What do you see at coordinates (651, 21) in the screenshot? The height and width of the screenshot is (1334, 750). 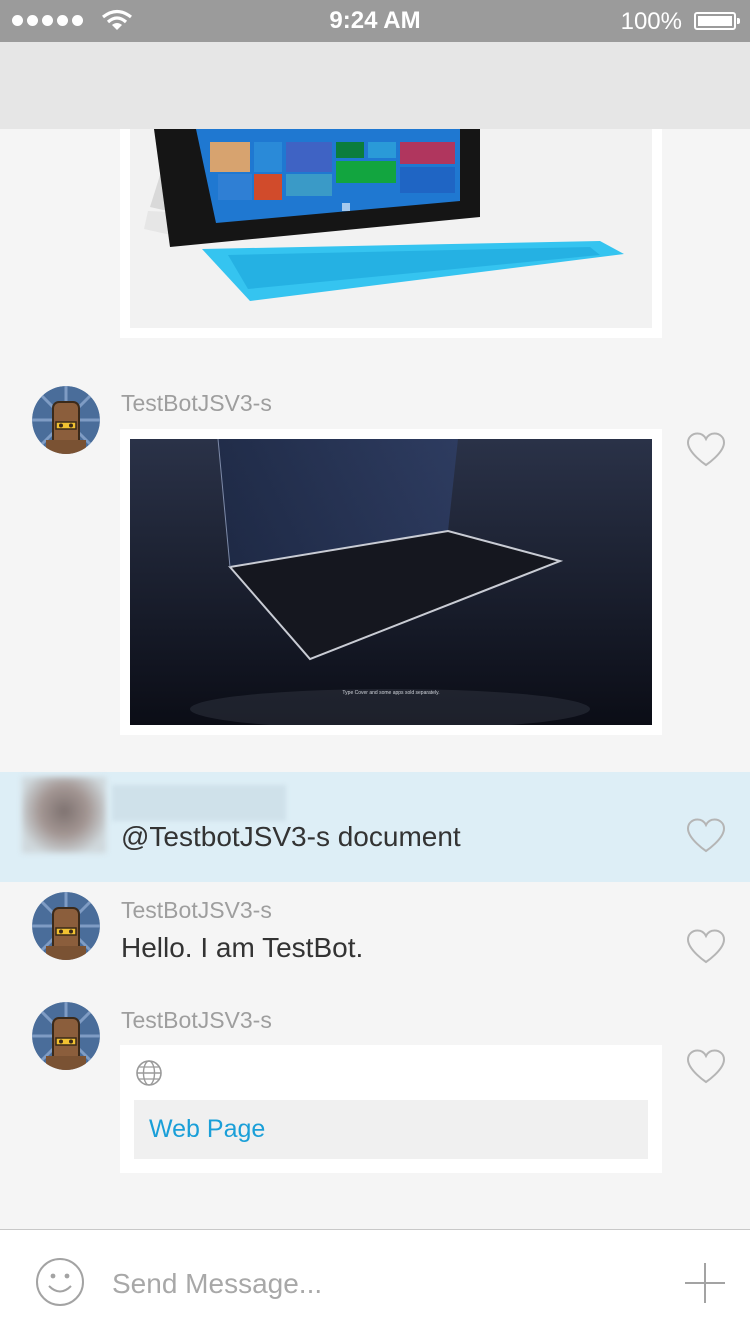 I see `battery-percent: 100%` at bounding box center [651, 21].